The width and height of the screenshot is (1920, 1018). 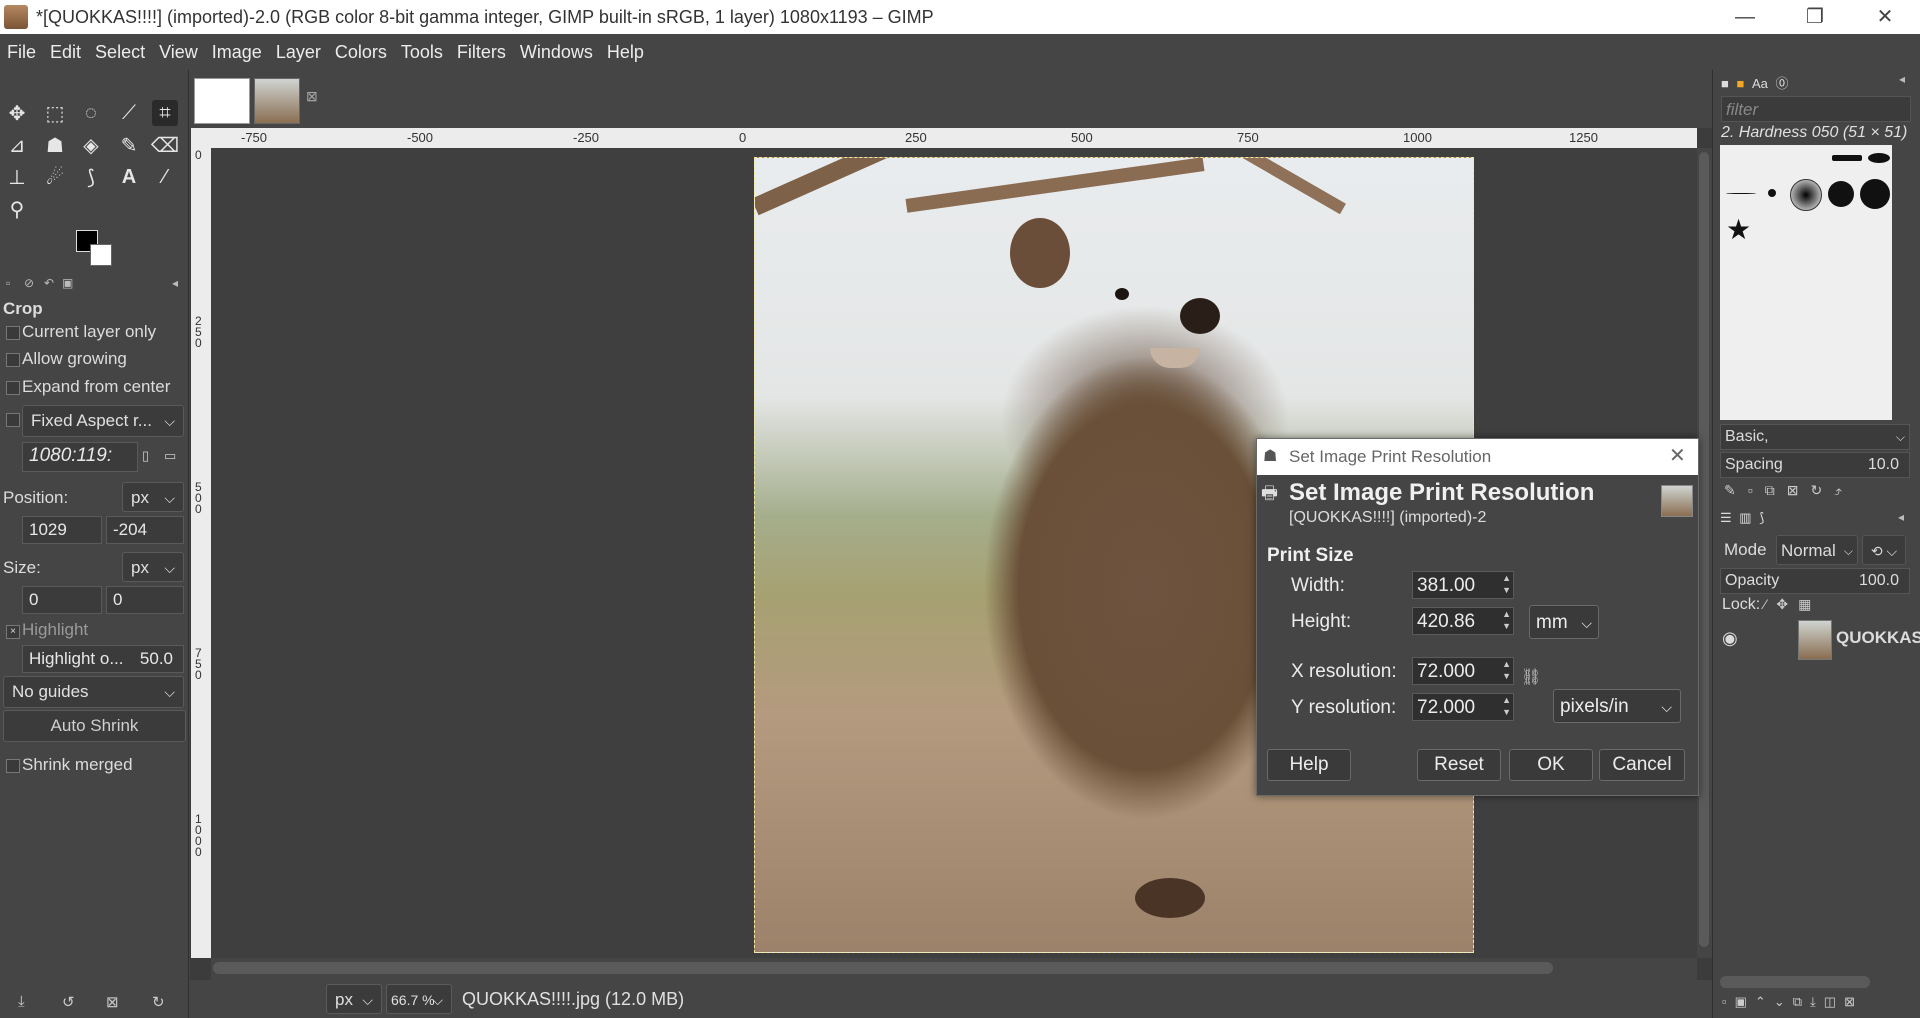 What do you see at coordinates (1463, 585) in the screenshot?
I see `width-input: 381.00 ▲ ▼` at bounding box center [1463, 585].